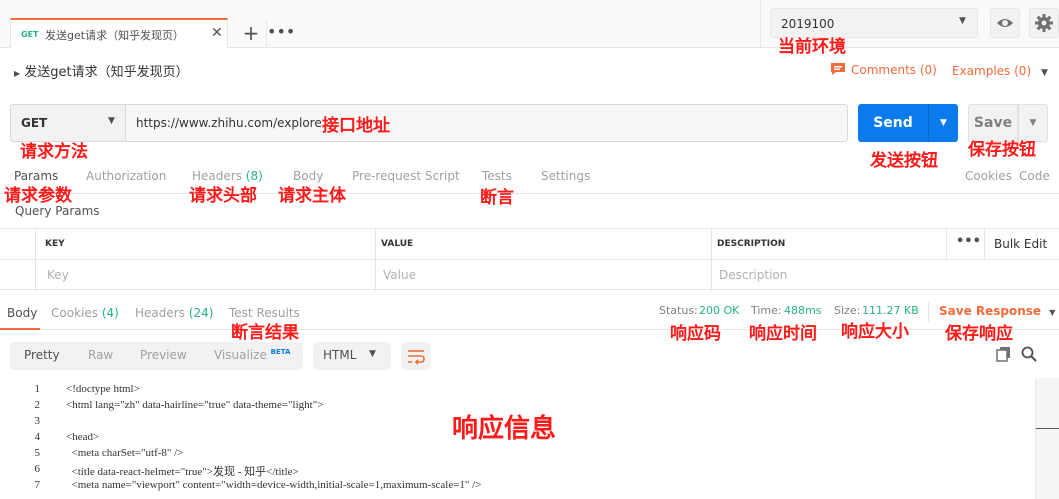 The height and width of the screenshot is (499, 1059). I want to click on environment-quick-look-button, so click(1005, 23).